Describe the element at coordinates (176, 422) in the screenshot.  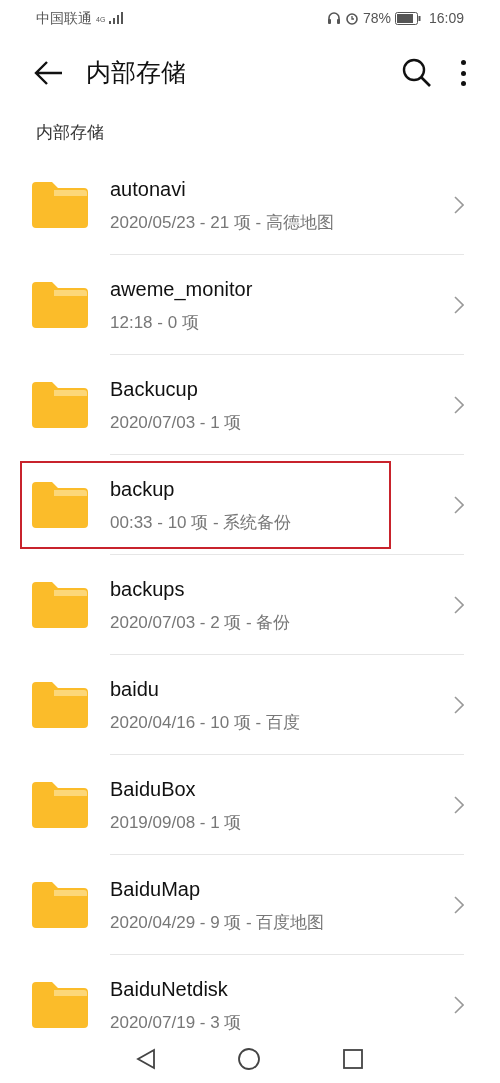
I see `folder-details: 2020/07/03 - 1 项` at that location.